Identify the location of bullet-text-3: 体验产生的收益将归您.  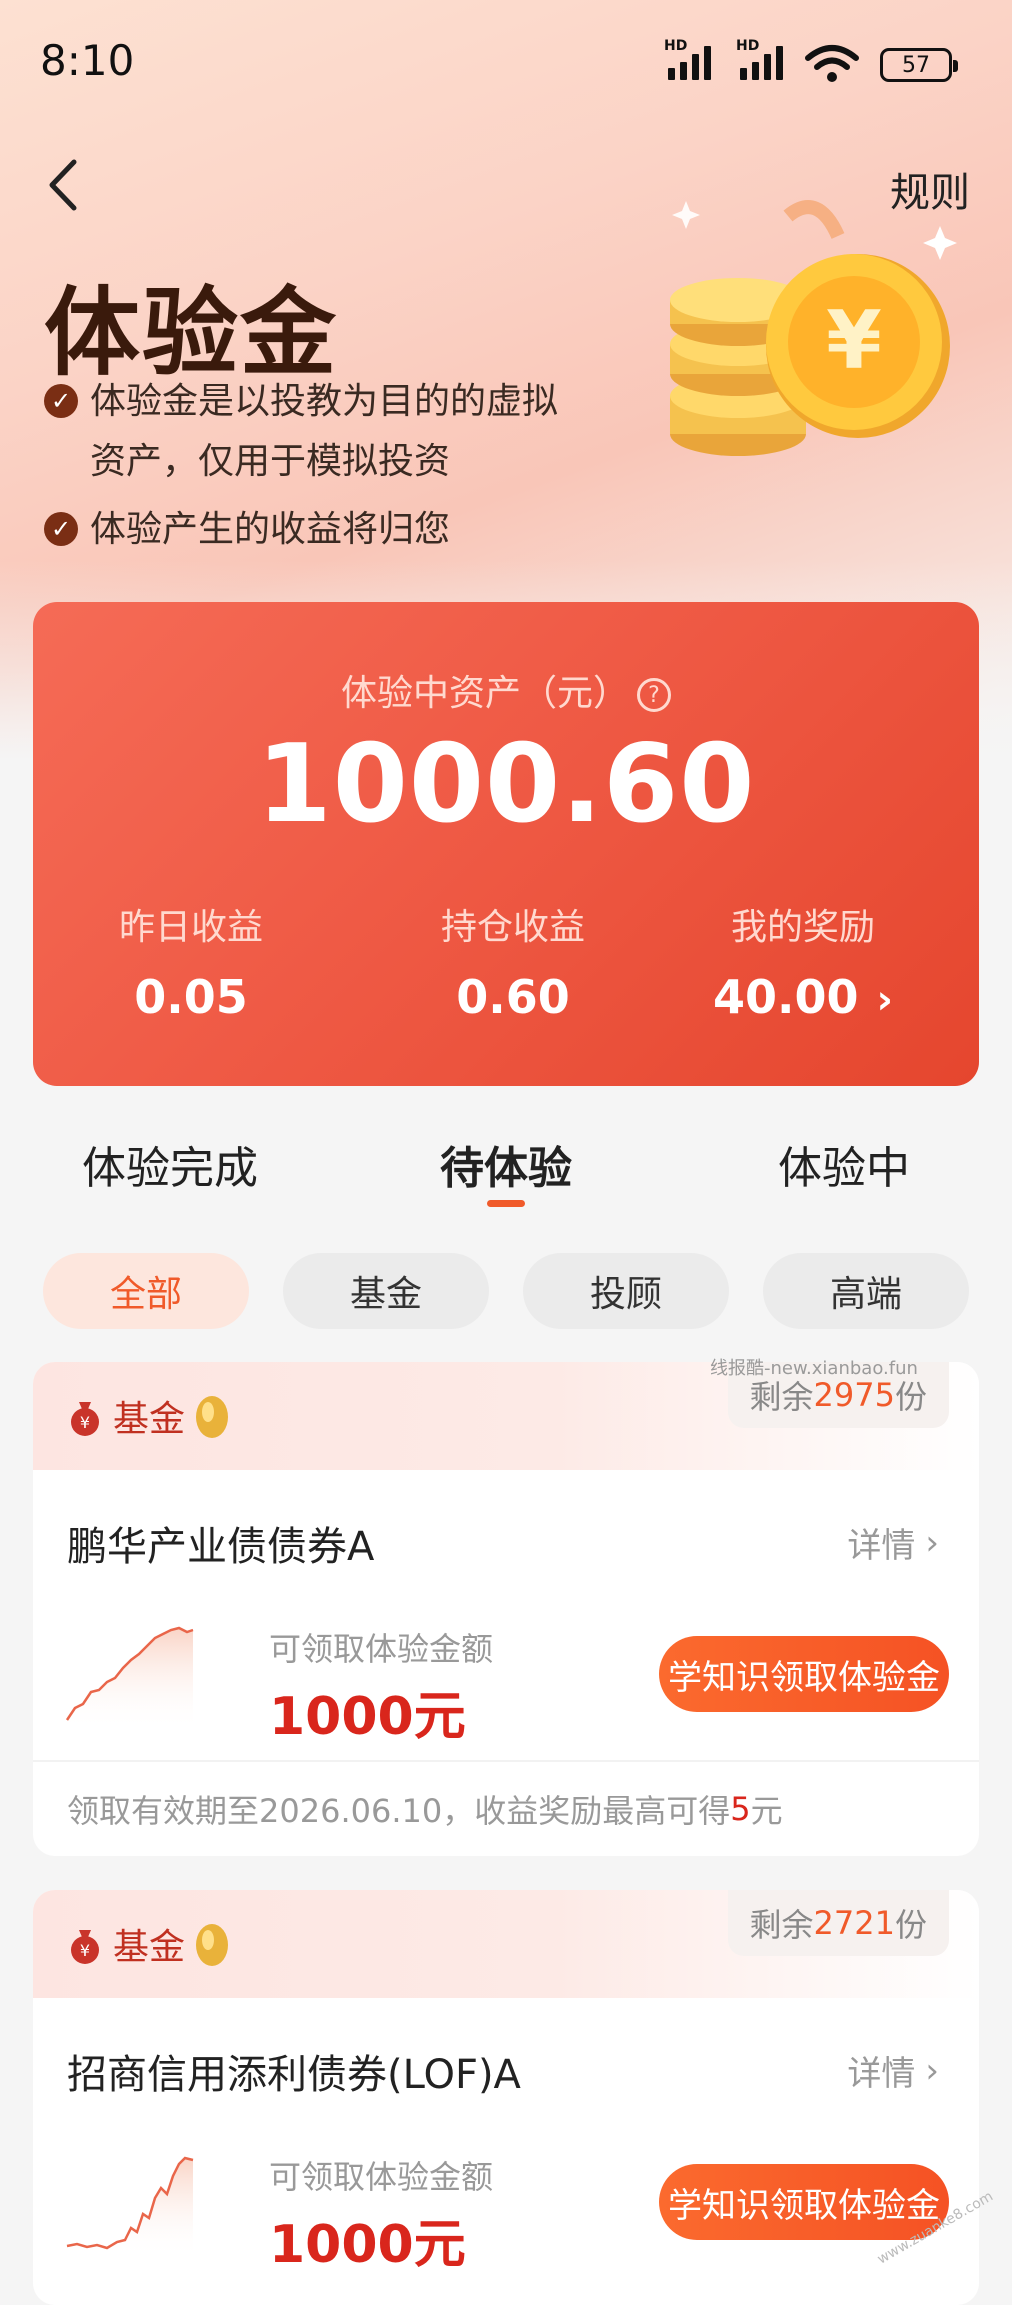
(270, 529).